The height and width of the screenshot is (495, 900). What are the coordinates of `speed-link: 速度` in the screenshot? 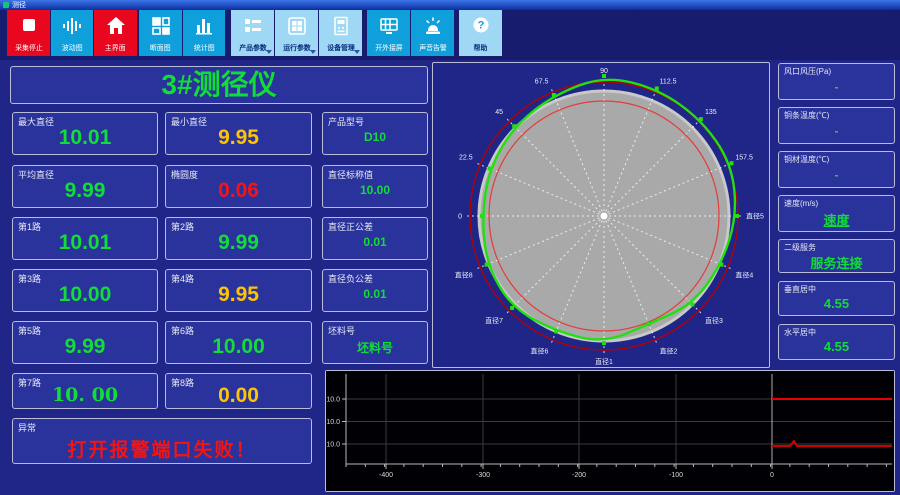 It's located at (836, 219).